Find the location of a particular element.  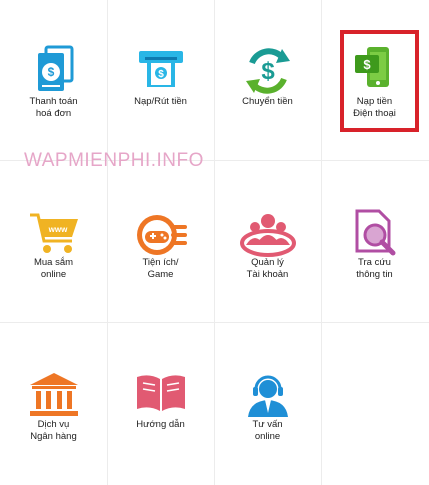

atm-cash-icon: $ is located at coordinates (161, 71).